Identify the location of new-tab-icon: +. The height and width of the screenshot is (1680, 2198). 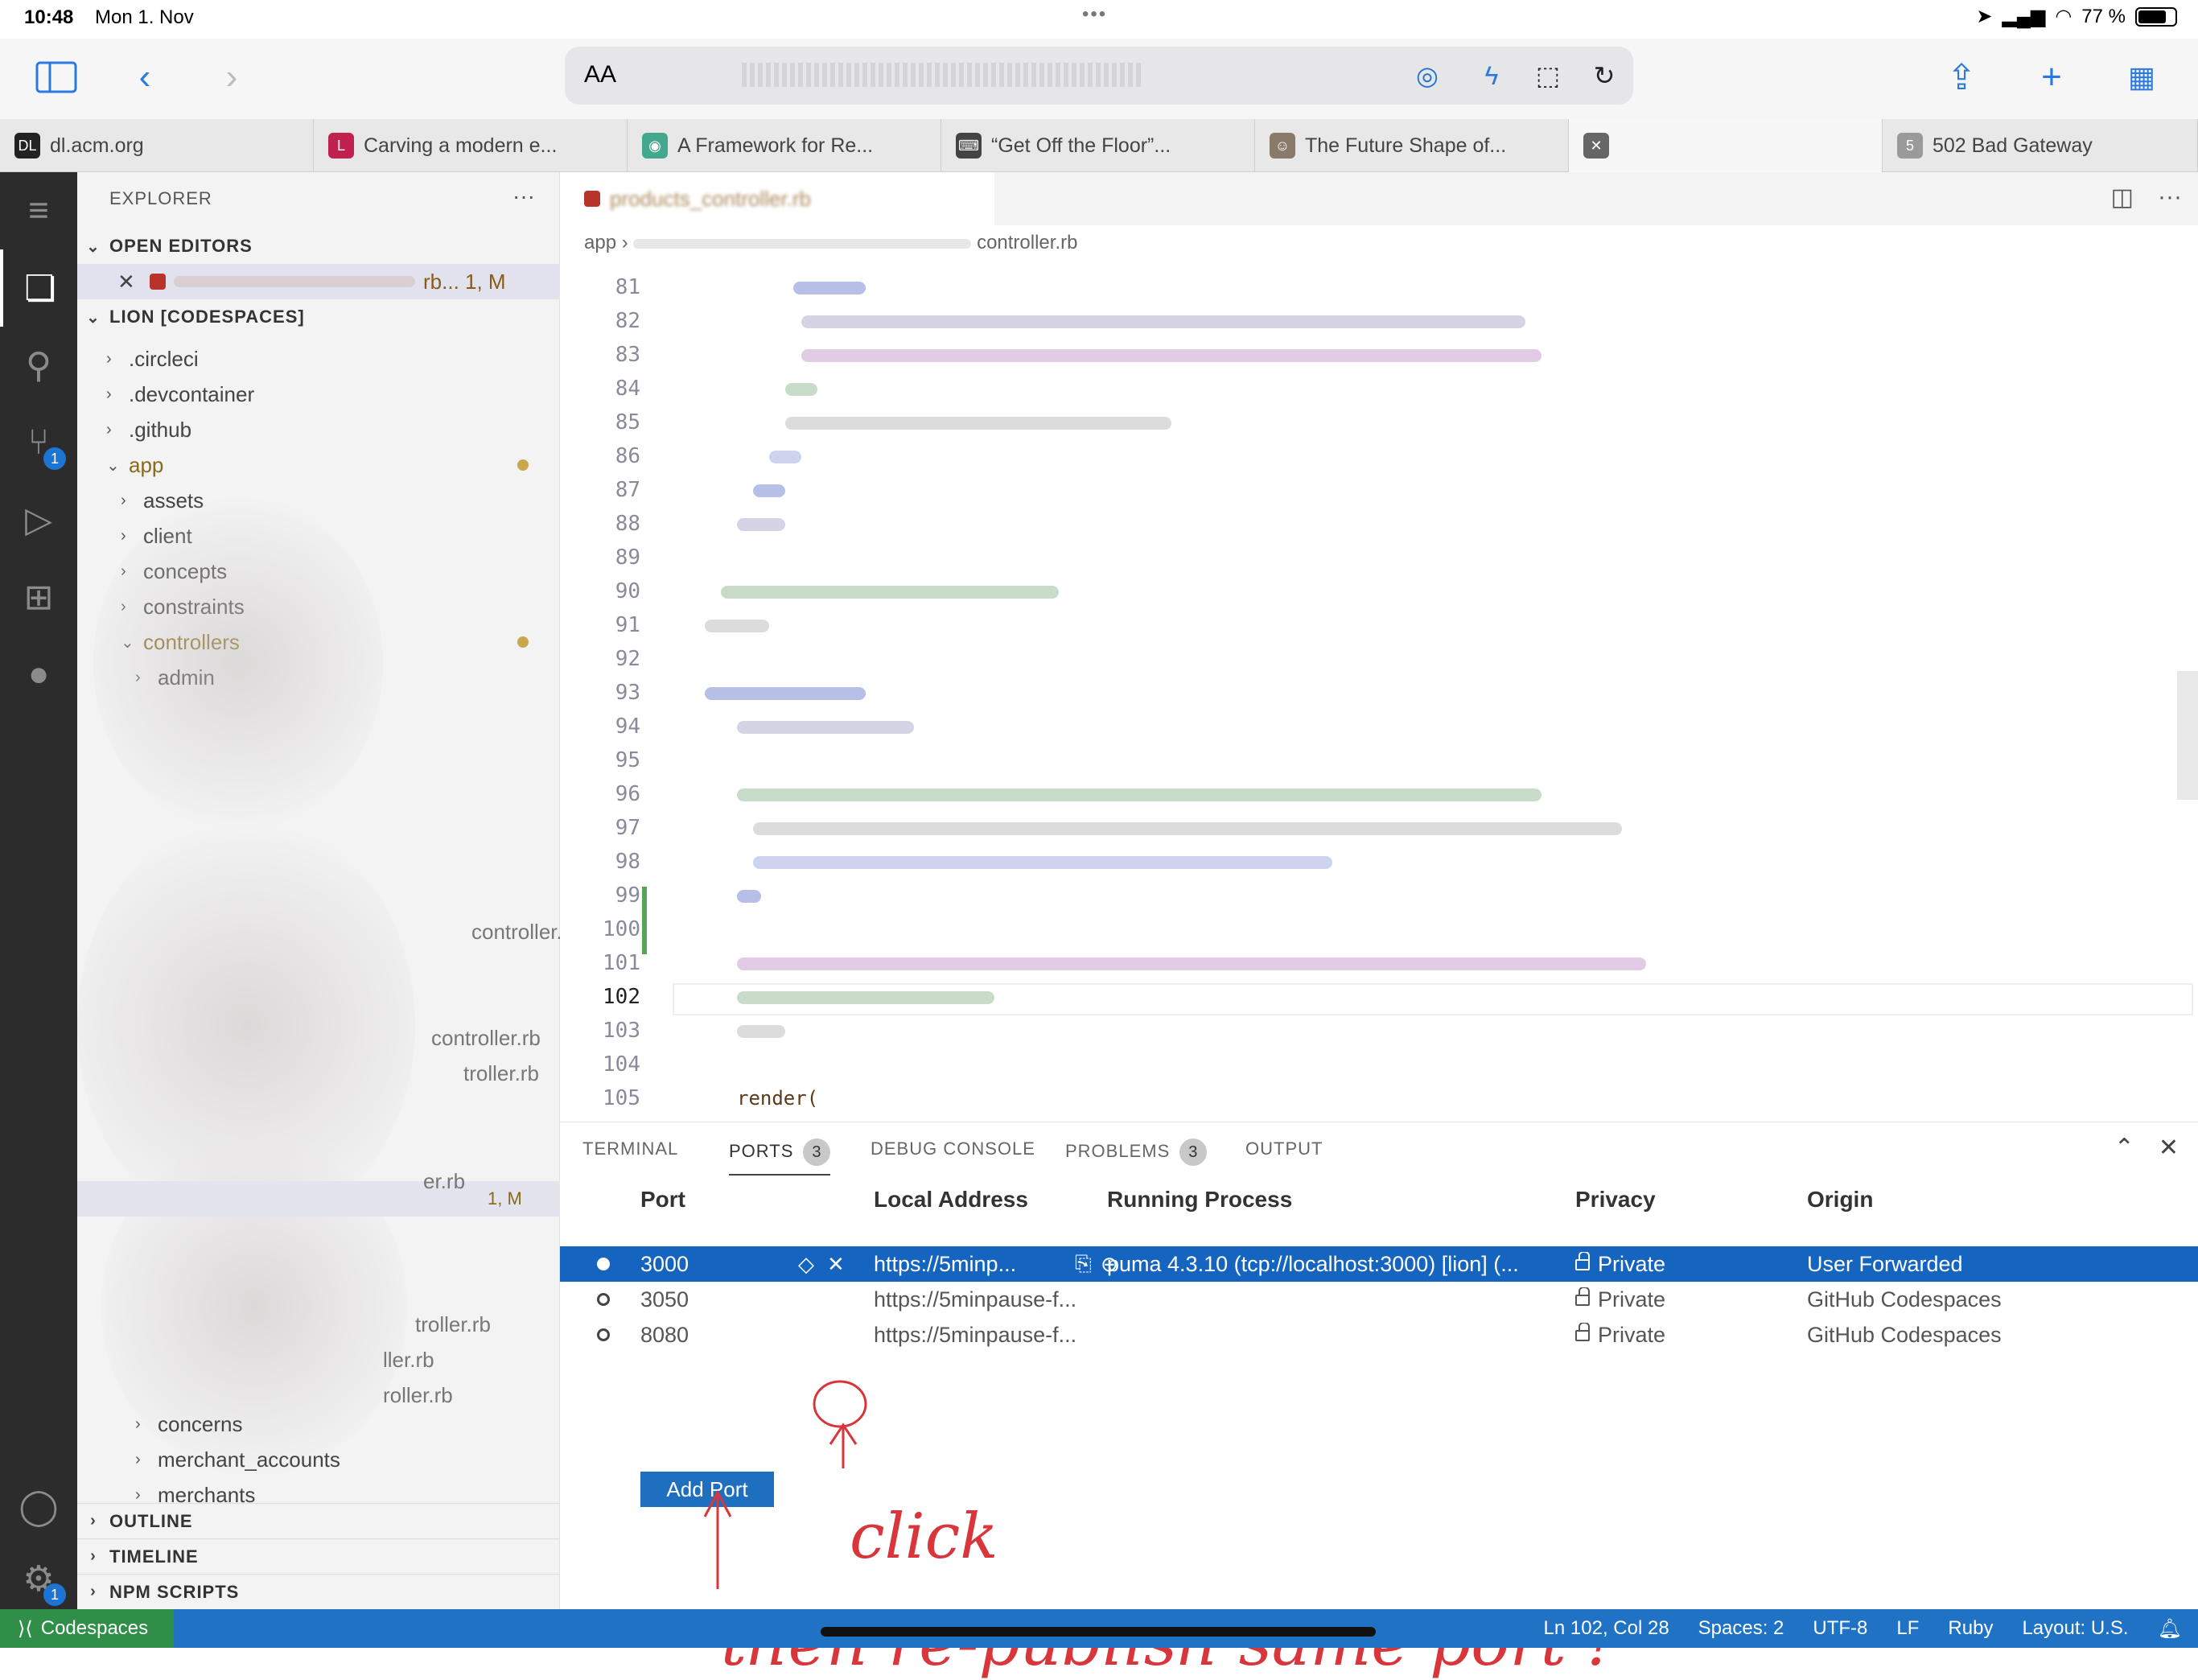
(2051, 77).